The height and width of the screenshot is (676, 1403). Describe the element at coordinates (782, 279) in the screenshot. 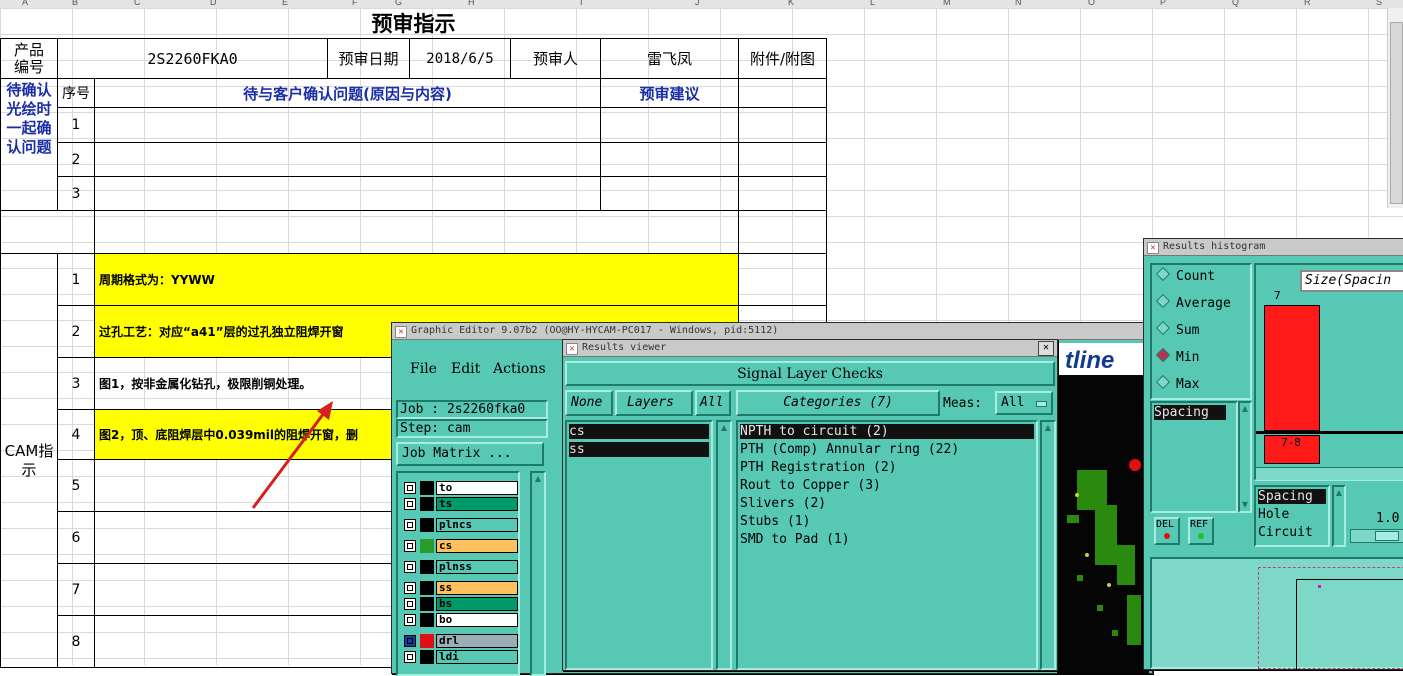

I see `cam-row-attach` at that location.